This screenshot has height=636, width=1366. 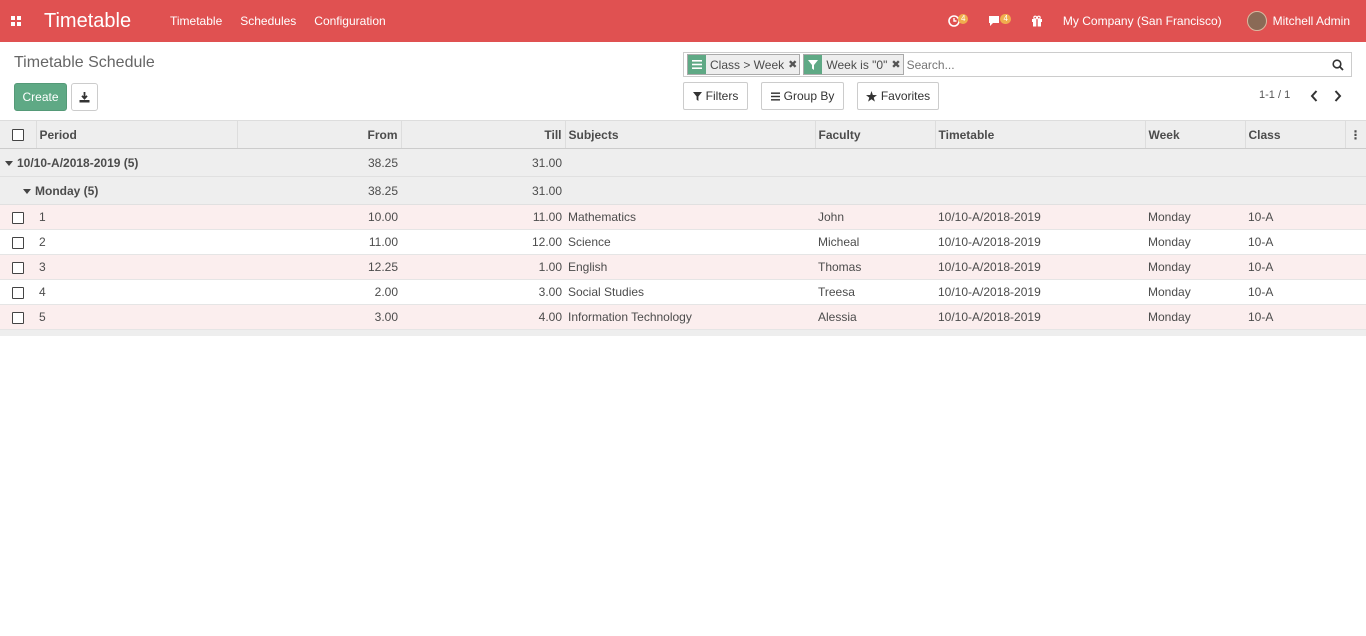 I want to click on column-header-faculty: Faculty, so click(x=875, y=134).